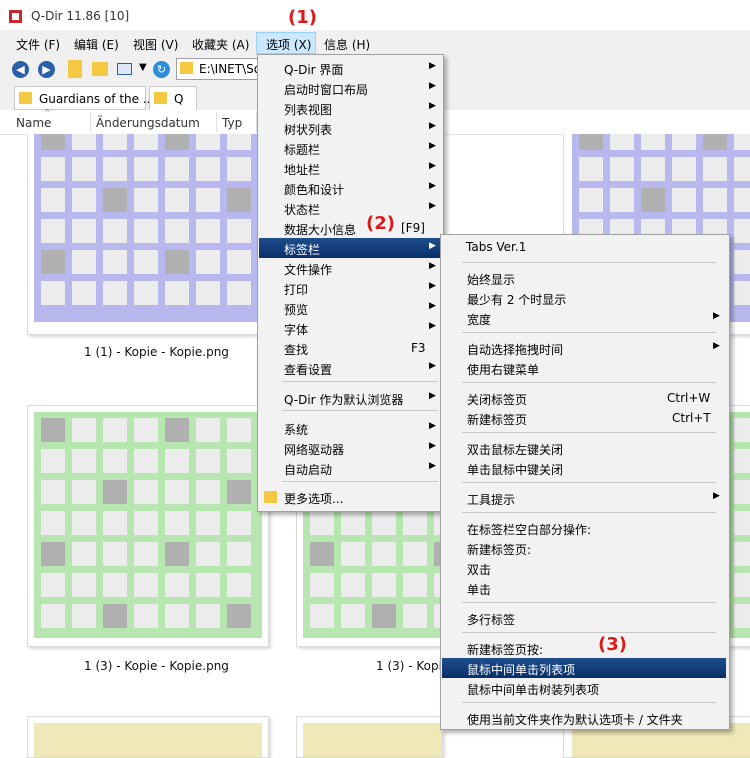 The width and height of the screenshot is (750, 758). I want to click on options-item-startup-layout: 启动时窗口布局 ▶, so click(349, 88).